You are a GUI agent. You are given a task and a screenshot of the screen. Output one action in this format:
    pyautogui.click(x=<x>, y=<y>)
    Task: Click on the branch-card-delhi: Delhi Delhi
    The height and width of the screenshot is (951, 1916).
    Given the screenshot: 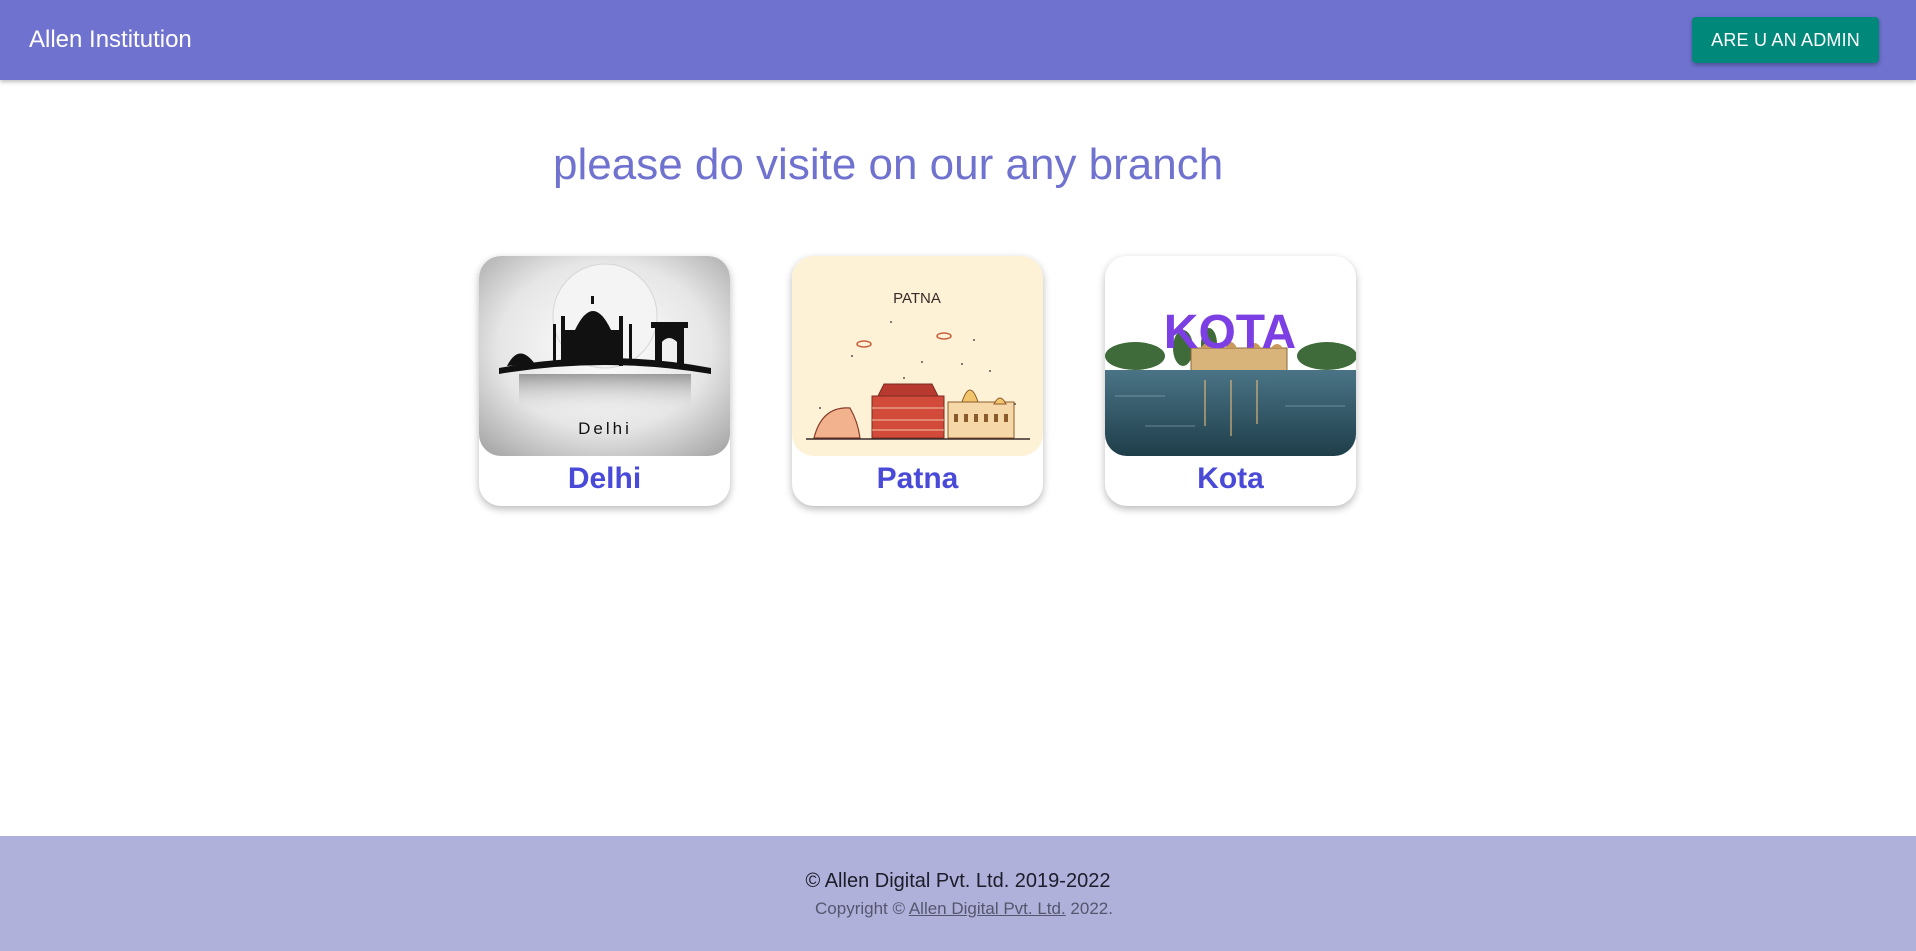 What is the action you would take?
    pyautogui.click(x=604, y=381)
    